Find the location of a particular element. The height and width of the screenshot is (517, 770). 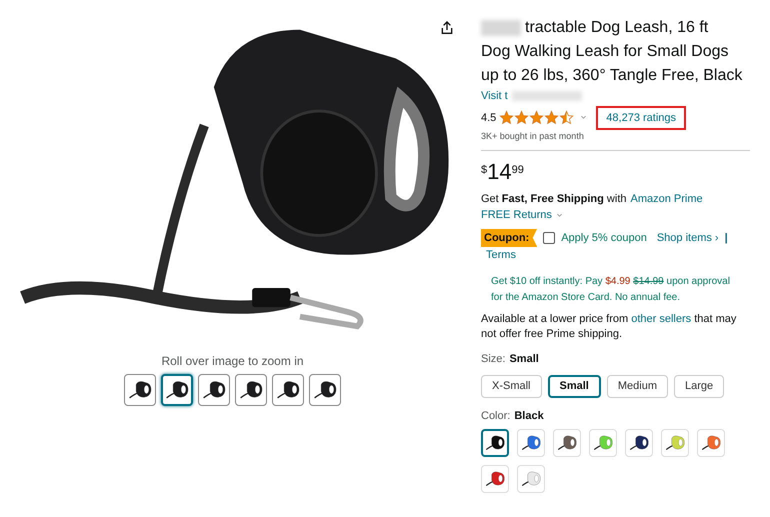

returns-link: FREE Returns is located at coordinates (516, 215).